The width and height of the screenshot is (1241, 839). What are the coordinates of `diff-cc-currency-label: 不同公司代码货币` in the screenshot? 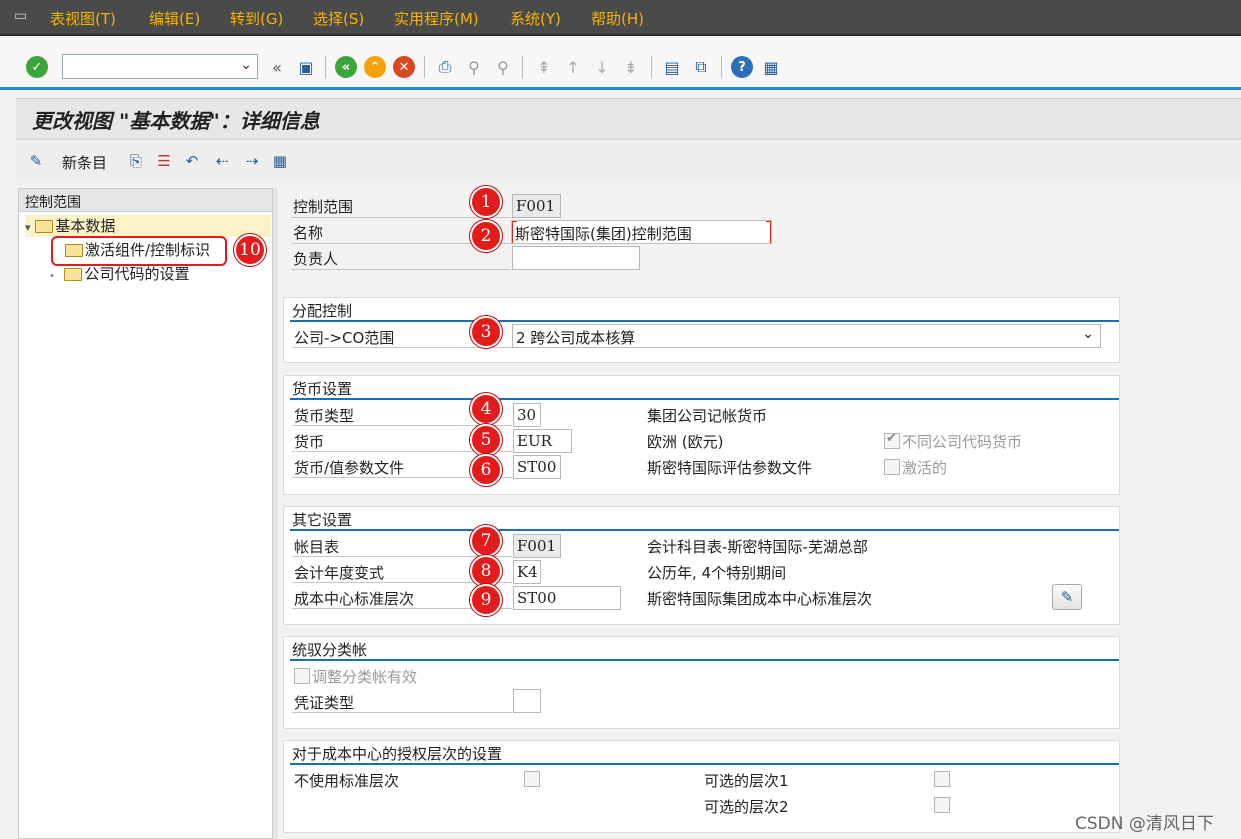 It's located at (962, 442).